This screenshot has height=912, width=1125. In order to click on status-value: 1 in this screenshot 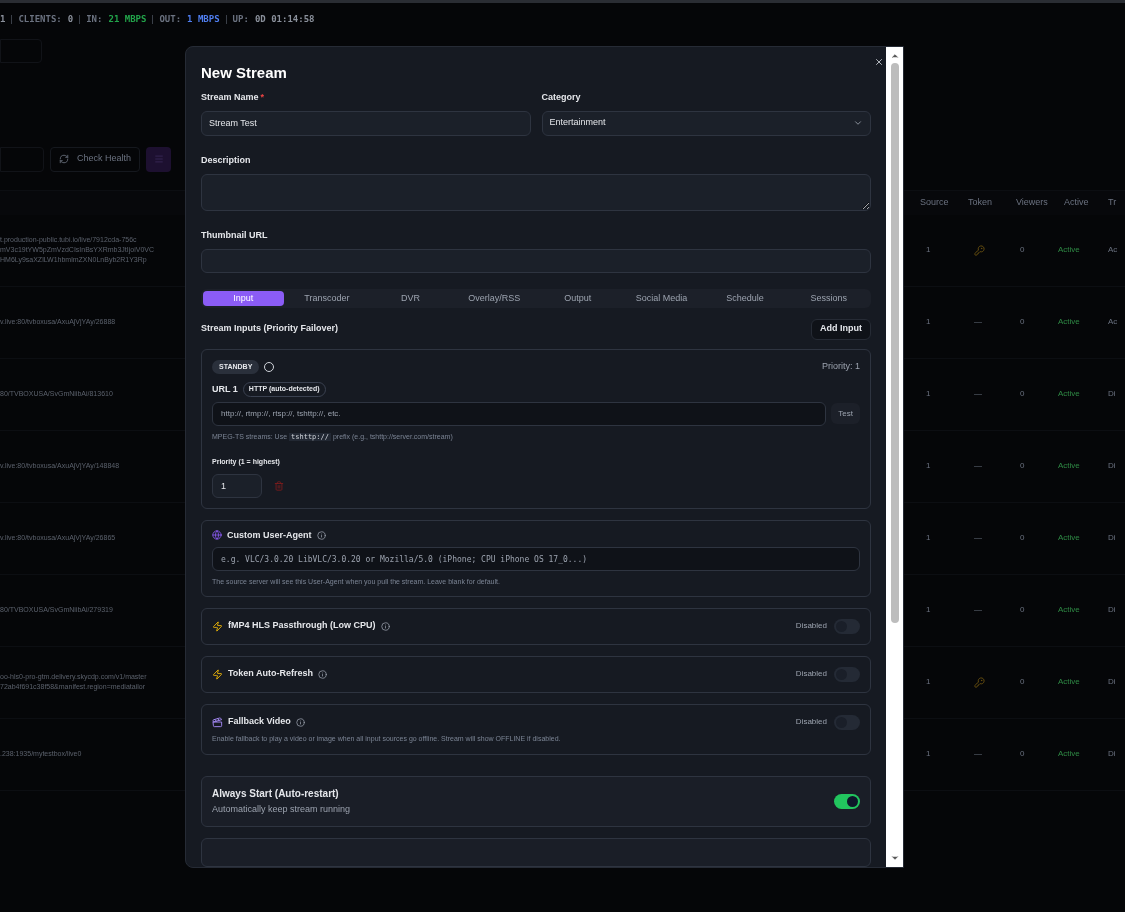, I will do `click(3, 19)`.